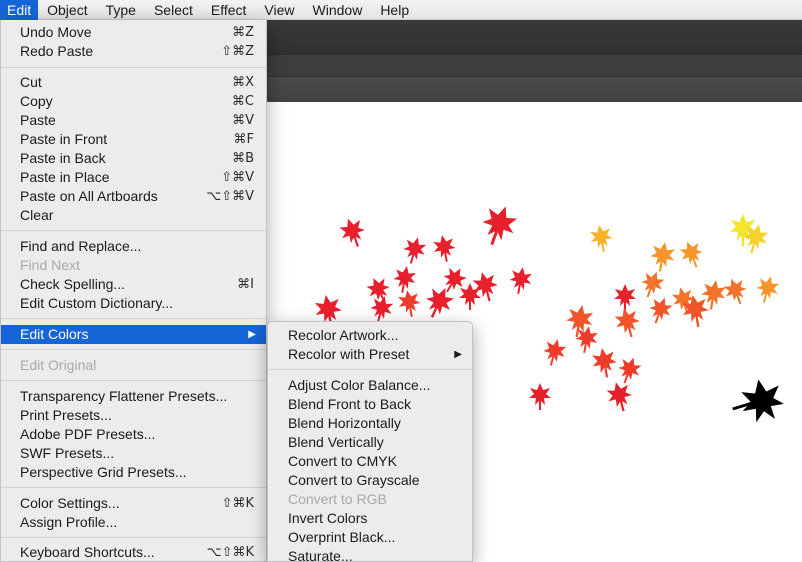  Describe the element at coordinates (237, 51) in the screenshot. I see `shortcut-redo-paste: ⇧⌘Z` at that location.